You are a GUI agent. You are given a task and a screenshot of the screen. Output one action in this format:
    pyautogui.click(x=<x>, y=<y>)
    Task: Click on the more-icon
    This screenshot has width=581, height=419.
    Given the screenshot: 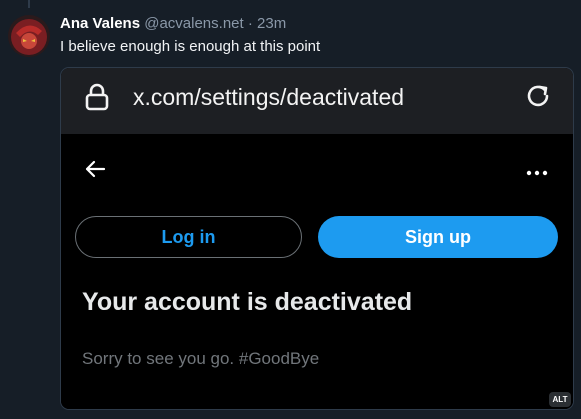 What is the action you would take?
    pyautogui.click(x=537, y=173)
    